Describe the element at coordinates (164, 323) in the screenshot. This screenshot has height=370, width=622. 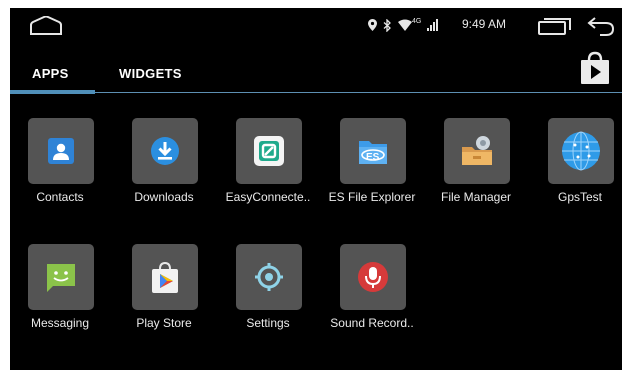
I see `app-label: Play Store` at that location.